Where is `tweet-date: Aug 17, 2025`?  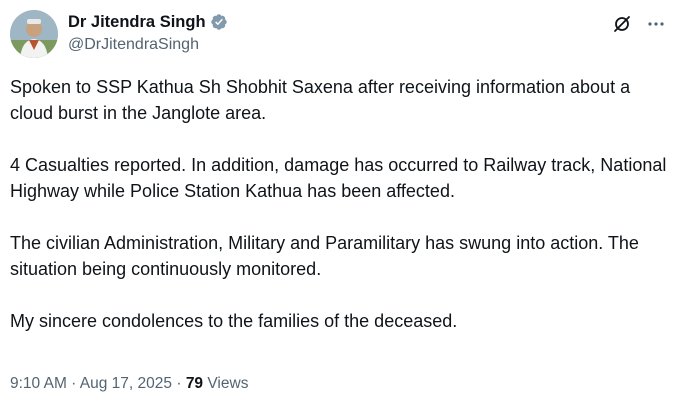
tweet-date: Aug 17, 2025 is located at coordinates (126, 383).